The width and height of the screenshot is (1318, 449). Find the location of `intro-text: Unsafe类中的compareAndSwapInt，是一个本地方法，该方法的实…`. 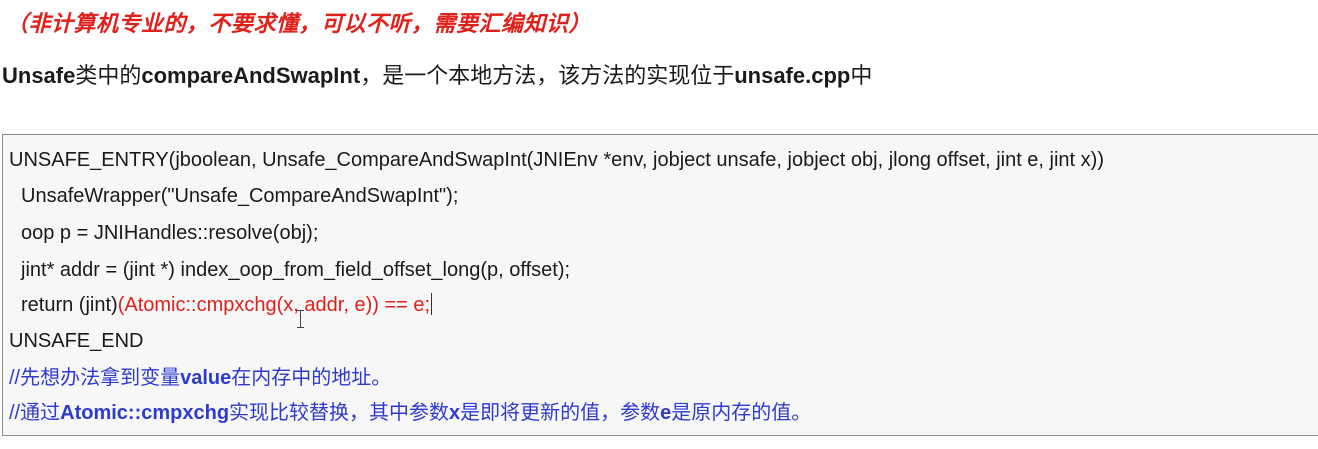

intro-text: Unsafe类中的compareAndSwapInt，是一个本地方法，该方法的实… is located at coordinates (437, 74).